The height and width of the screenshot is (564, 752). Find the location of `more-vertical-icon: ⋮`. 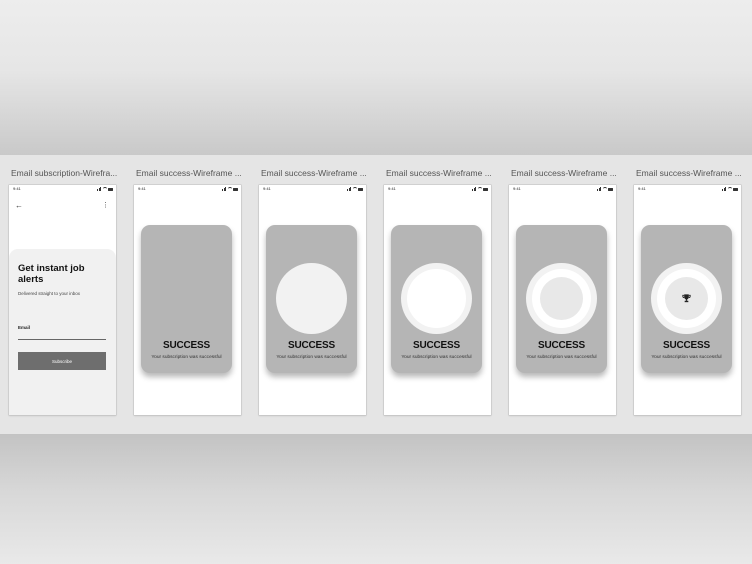

more-vertical-icon: ⋮ is located at coordinates (105, 206).